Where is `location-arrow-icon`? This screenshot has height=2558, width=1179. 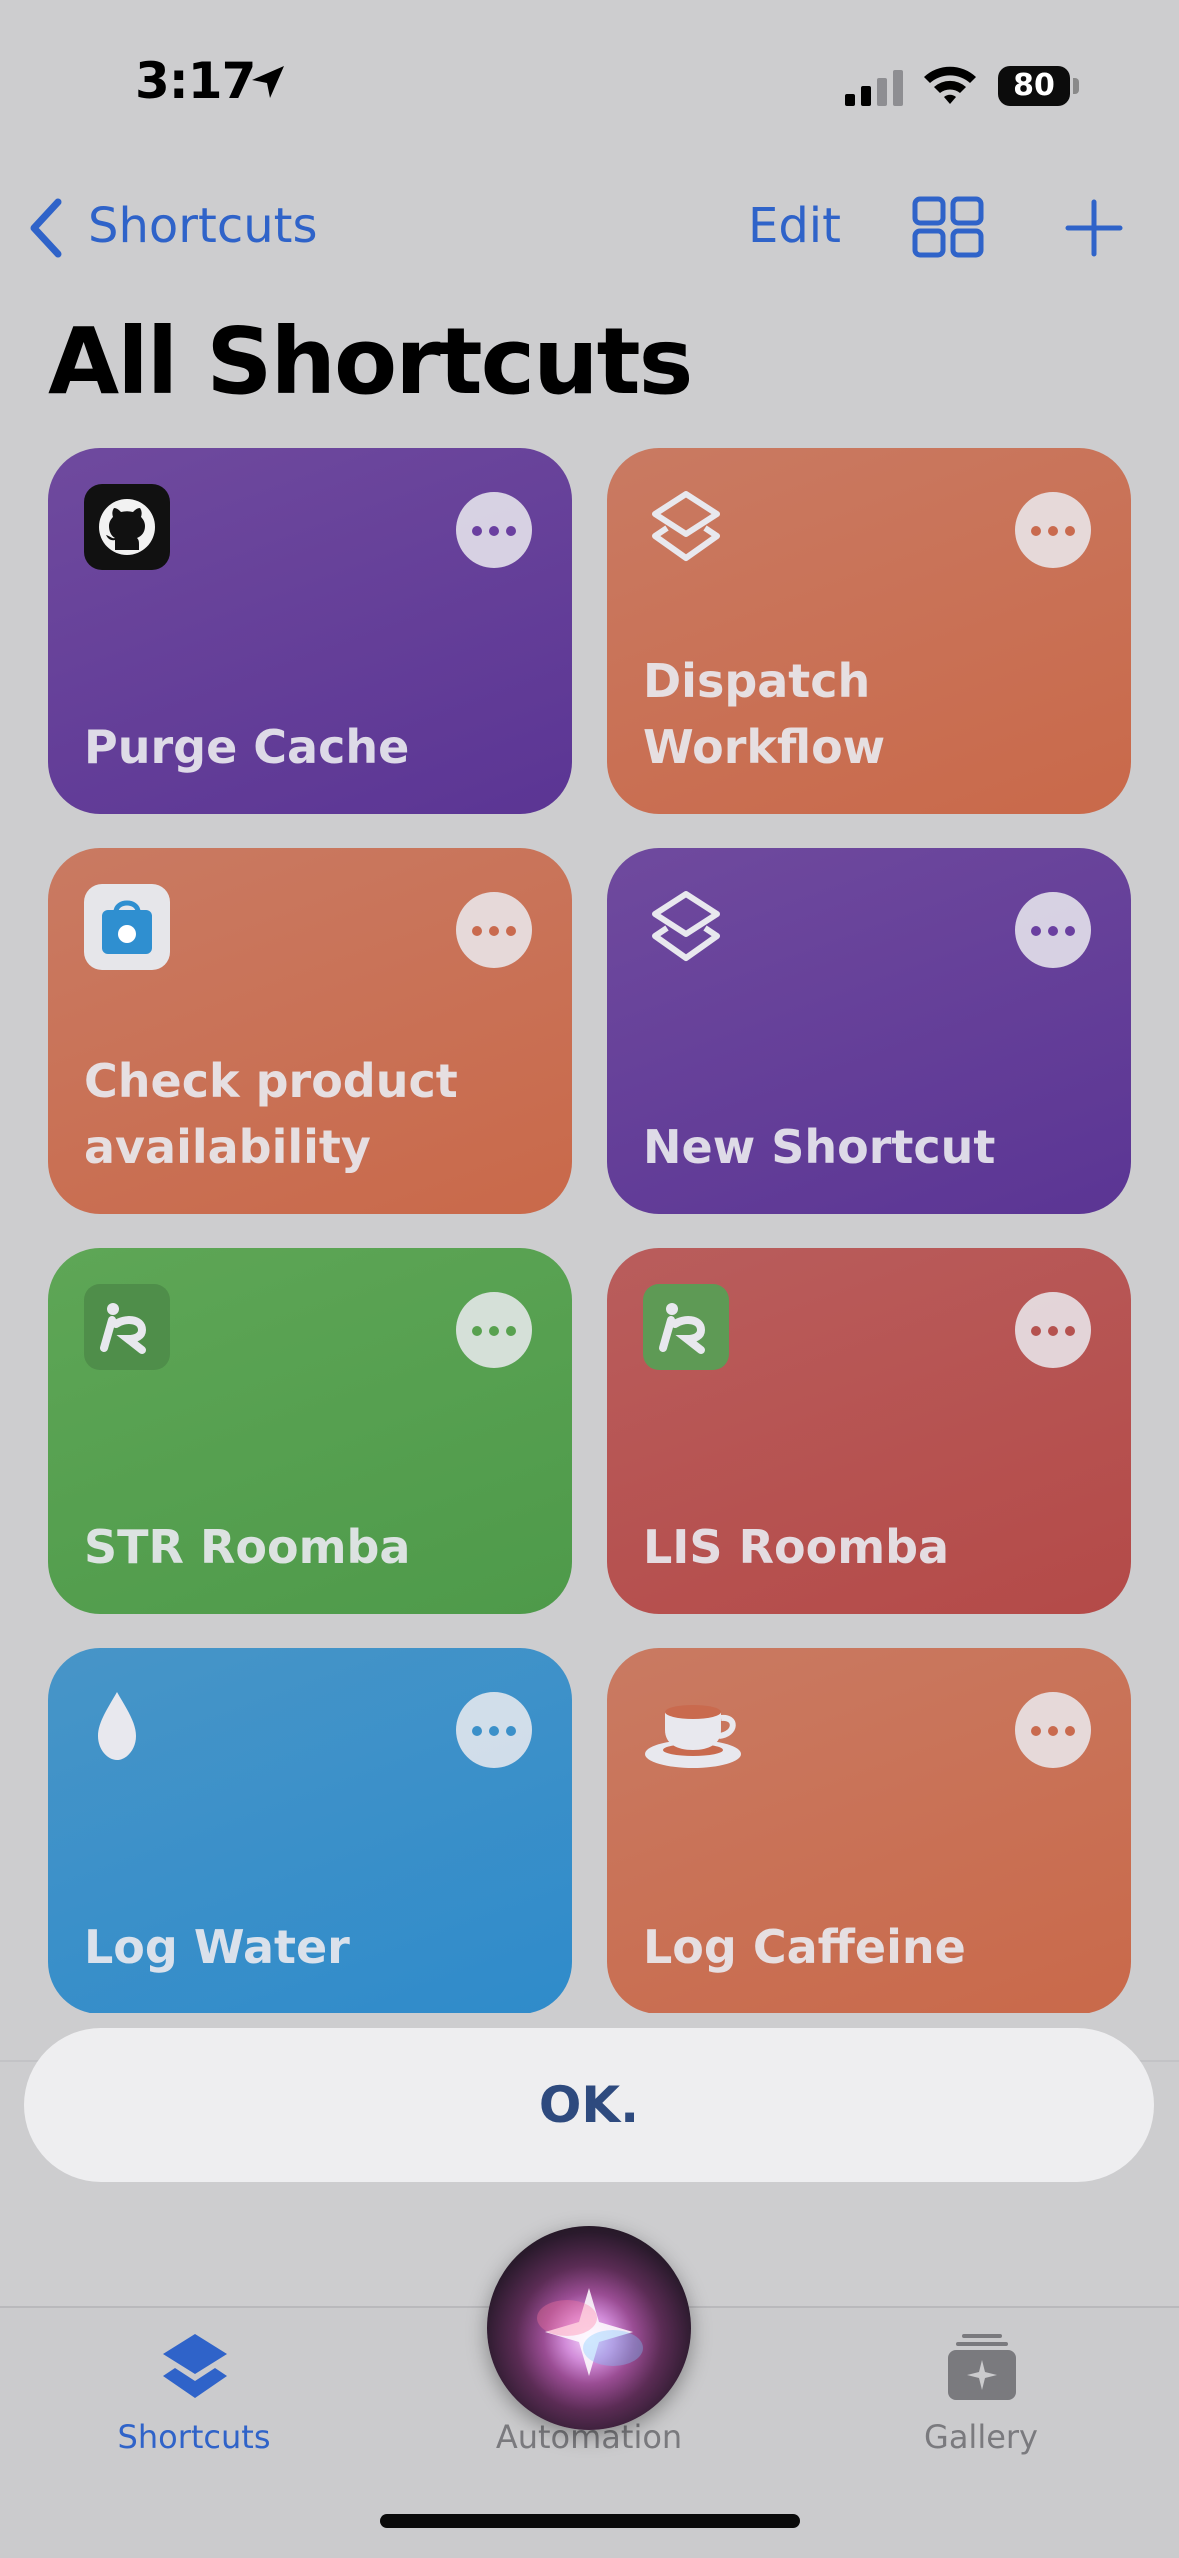
location-arrow-icon is located at coordinates (268, 82).